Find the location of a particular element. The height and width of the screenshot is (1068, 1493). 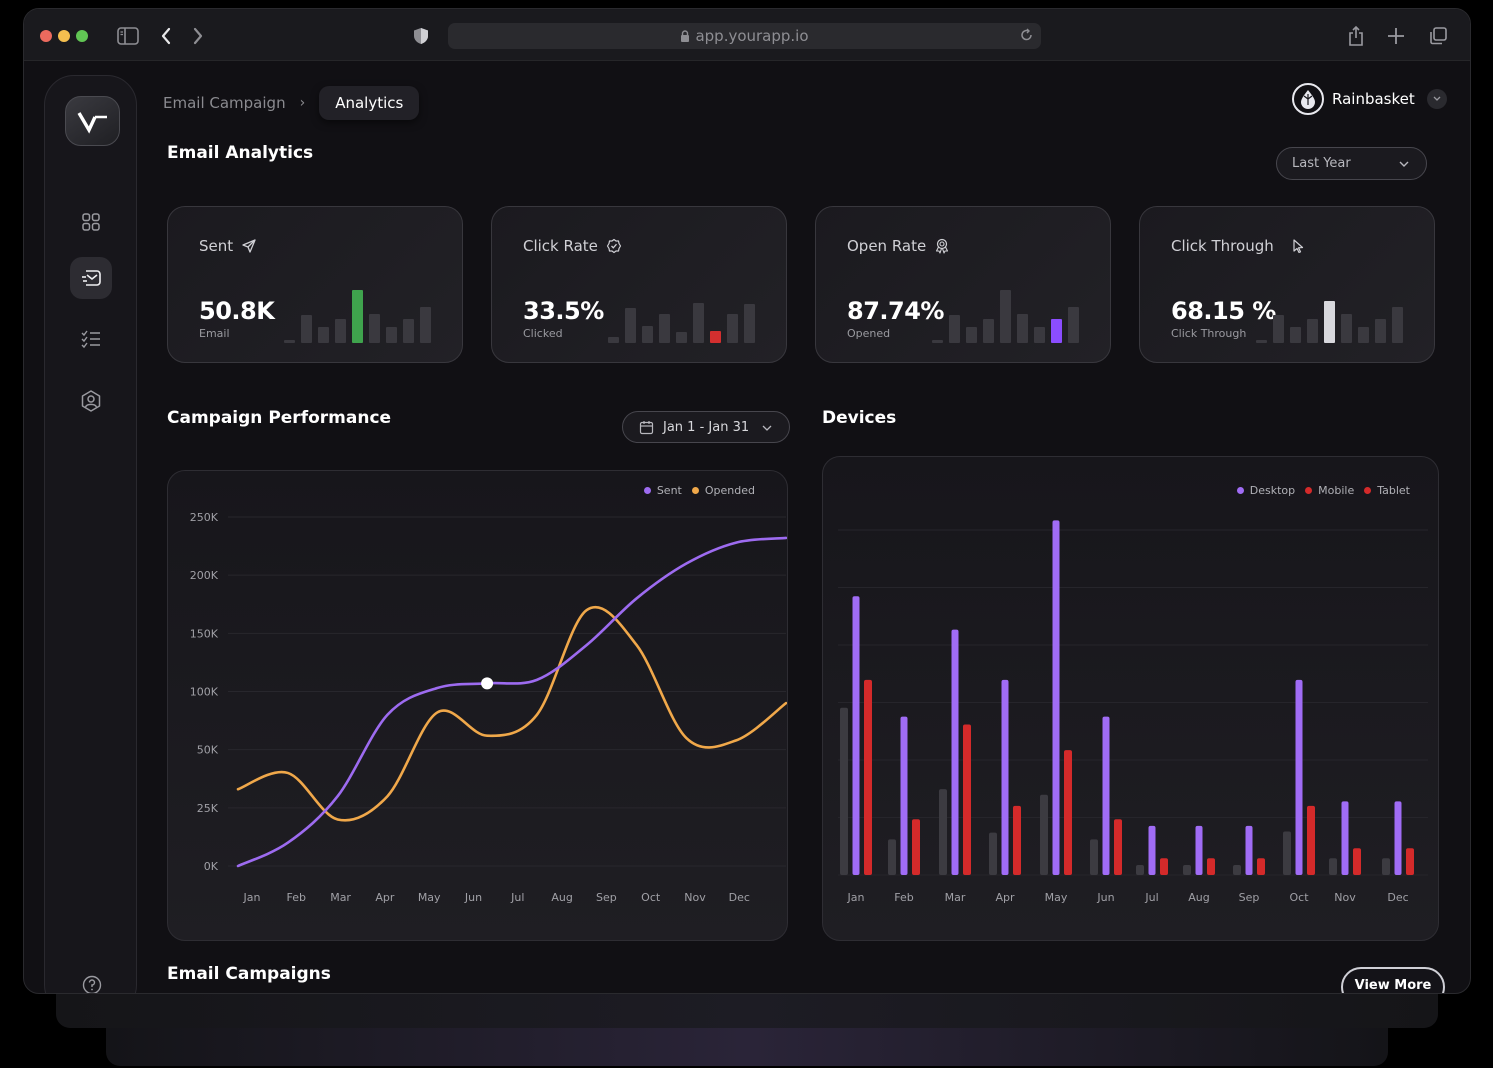

bar-mobile-jul is located at coordinates (1164, 866).